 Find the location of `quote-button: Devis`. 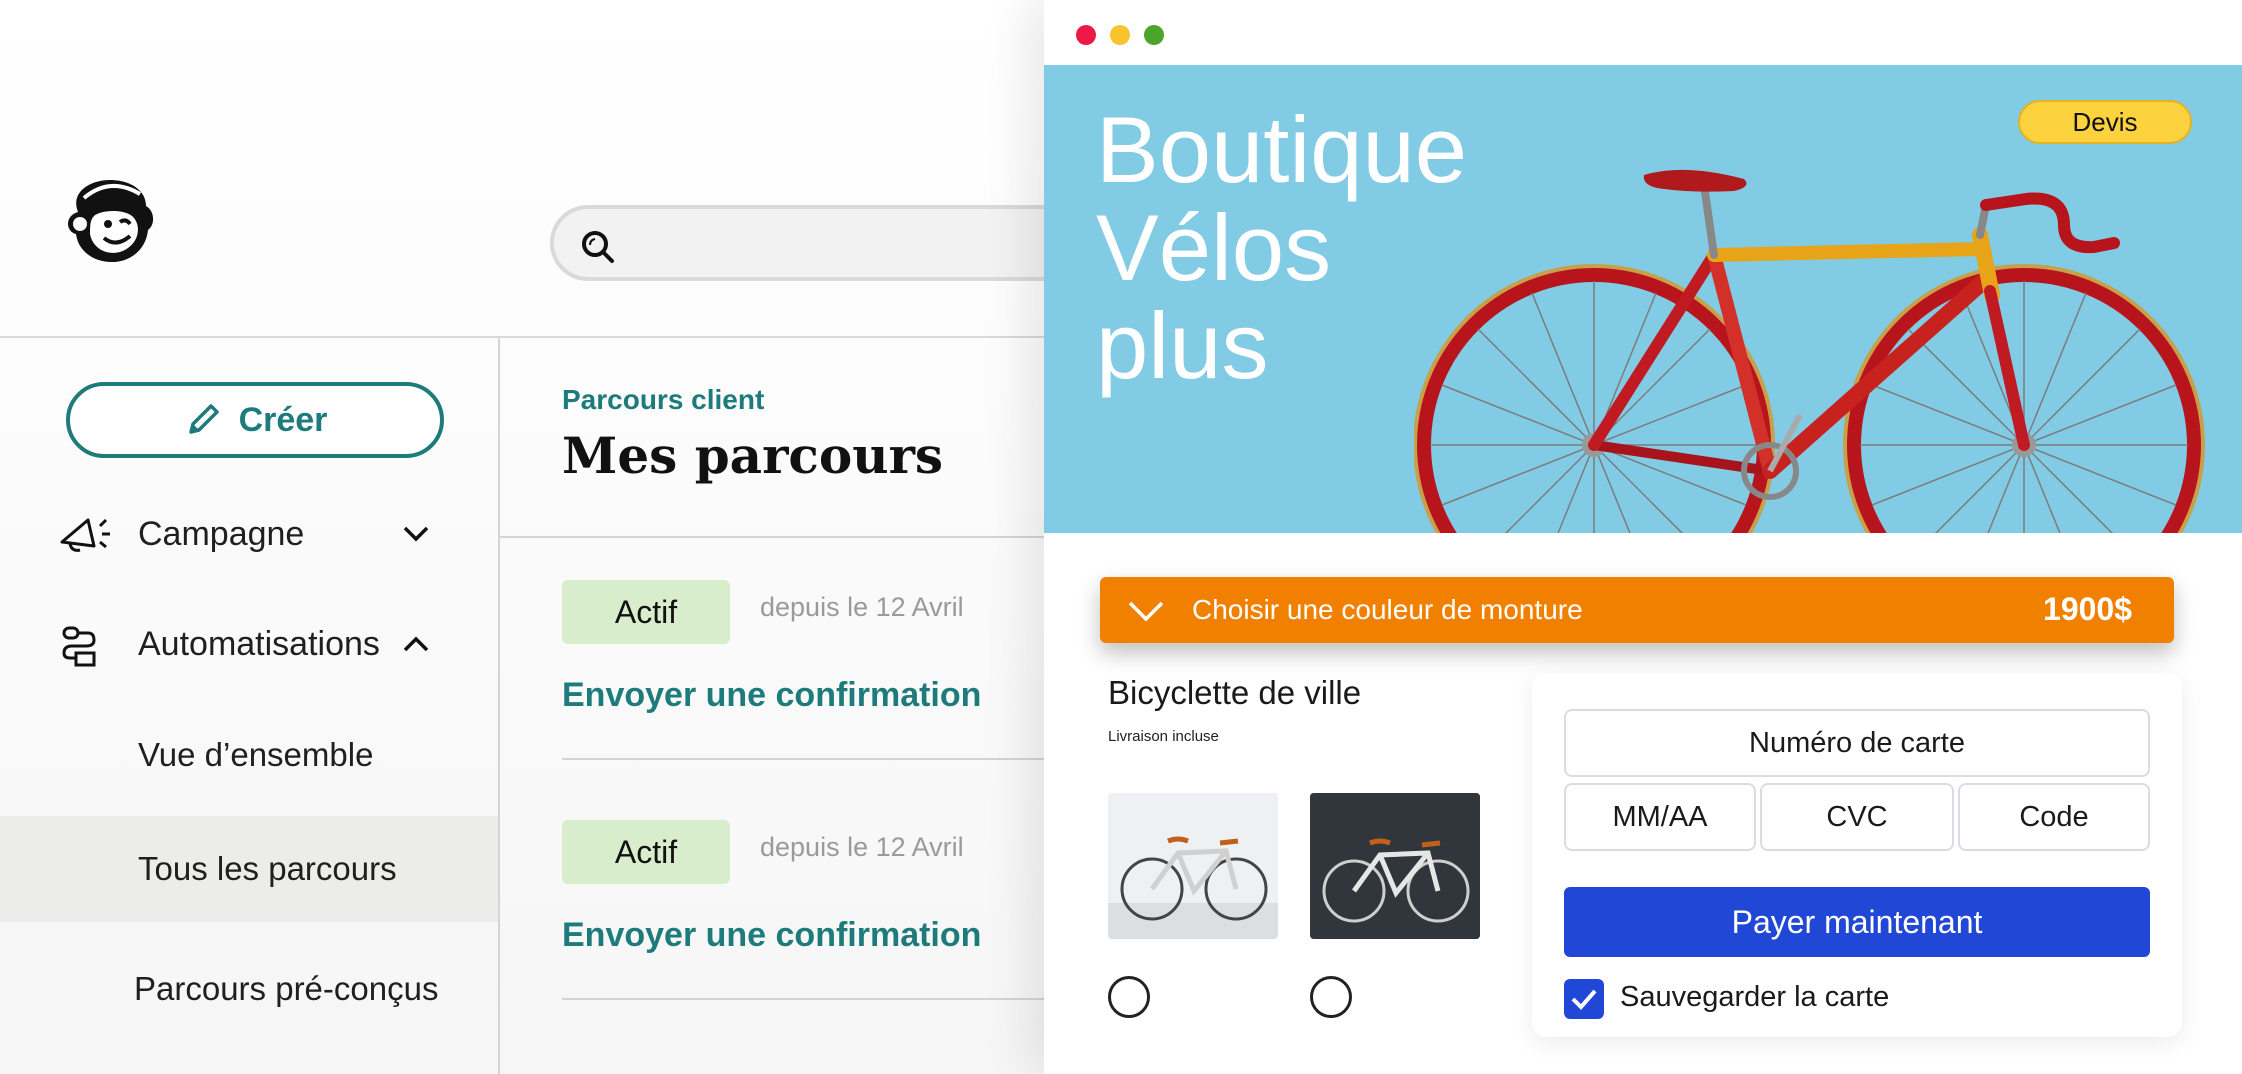

quote-button: Devis is located at coordinates (2105, 122).